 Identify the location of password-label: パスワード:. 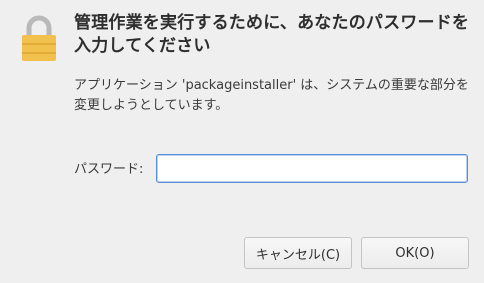
(109, 169).